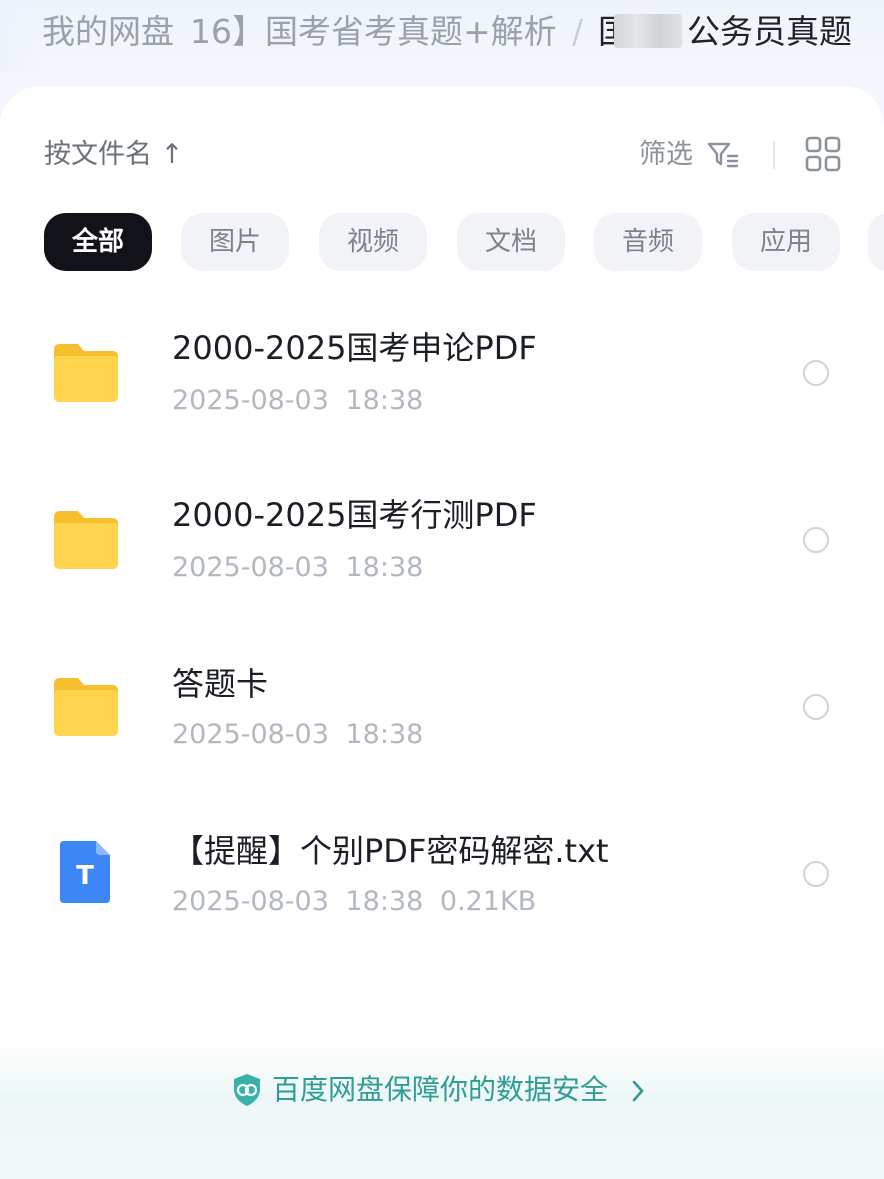  Describe the element at coordinates (247, 1090) in the screenshot. I see `shield-icon` at that location.